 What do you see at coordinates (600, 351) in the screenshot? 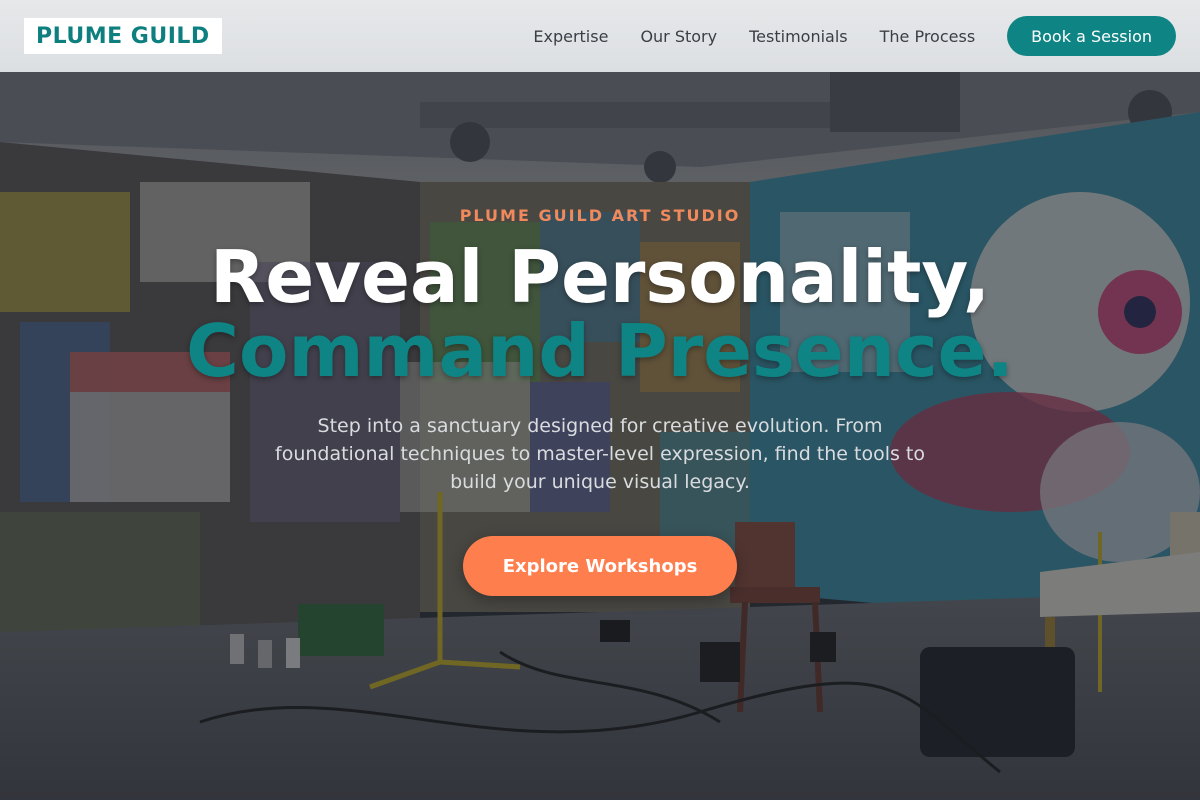
I see `hero-headline-line2: Command Presence.` at bounding box center [600, 351].